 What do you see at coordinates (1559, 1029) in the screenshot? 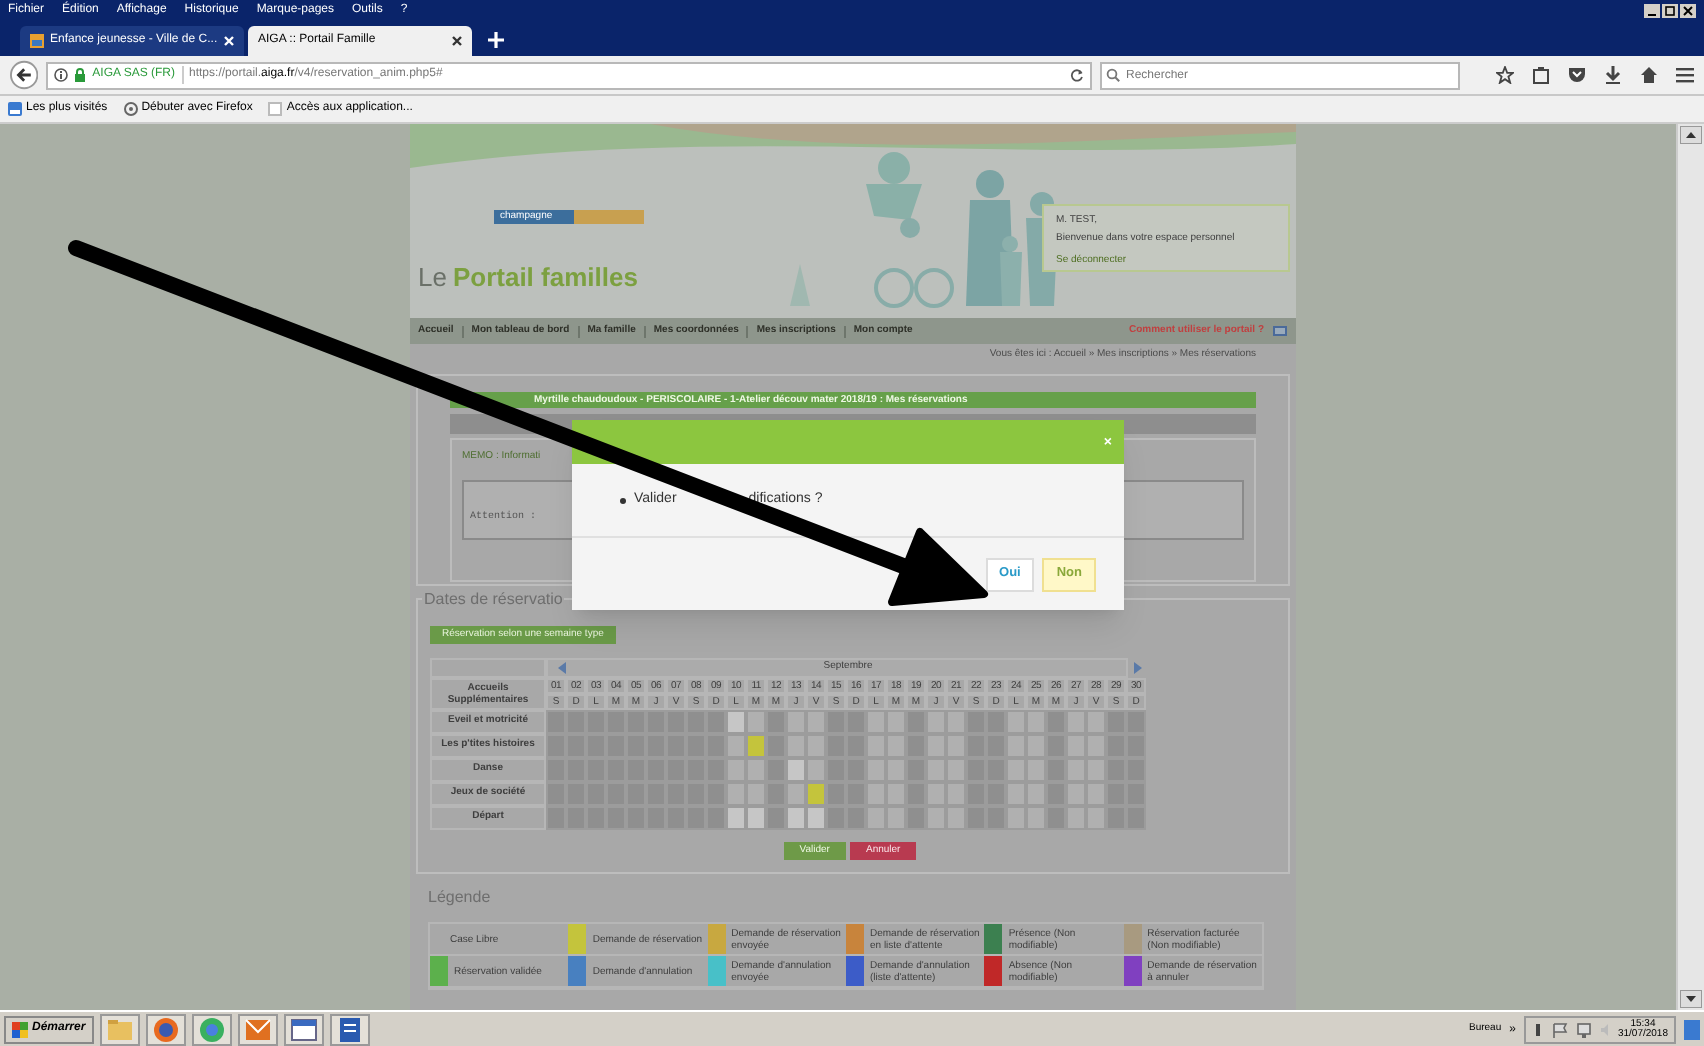
I see `flag-icon` at bounding box center [1559, 1029].